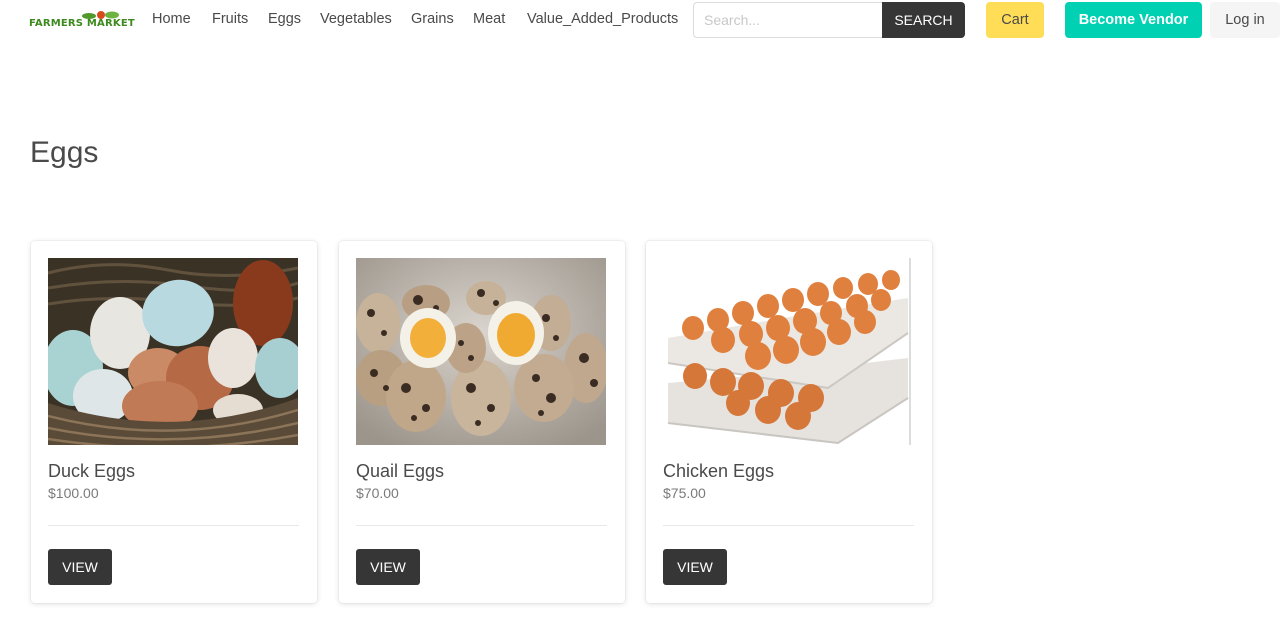 Image resolution: width=1288 pixels, height=643 pixels. Describe the element at coordinates (171, 19) in the screenshot. I see `nav-home: Home` at that location.